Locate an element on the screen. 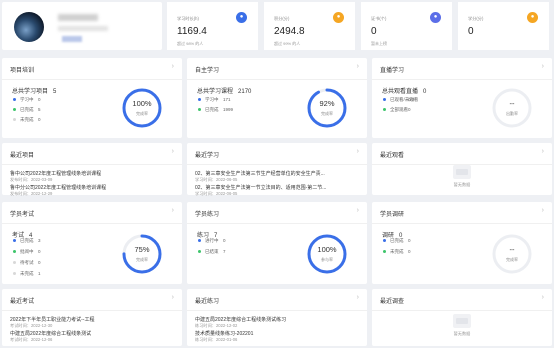 The height and width of the screenshot is (348, 554). stat-card: 学习时长(h) 1169.4 超过 98% 的人 ● is located at coordinates (212, 26).